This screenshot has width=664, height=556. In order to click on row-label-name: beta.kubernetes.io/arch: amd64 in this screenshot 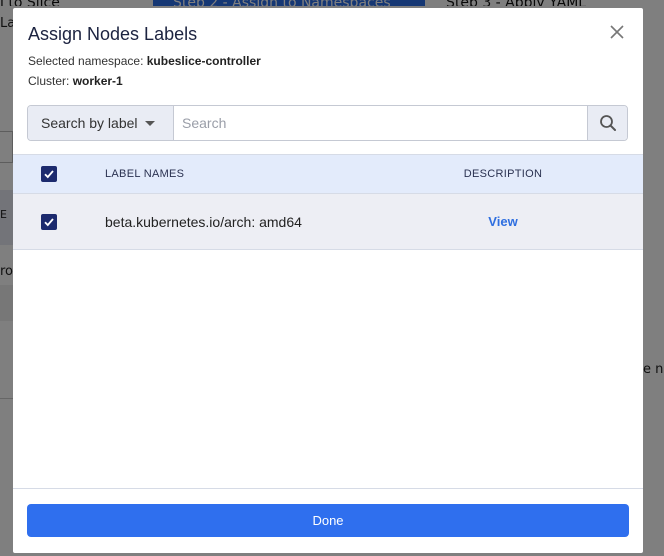, I will do `click(203, 221)`.